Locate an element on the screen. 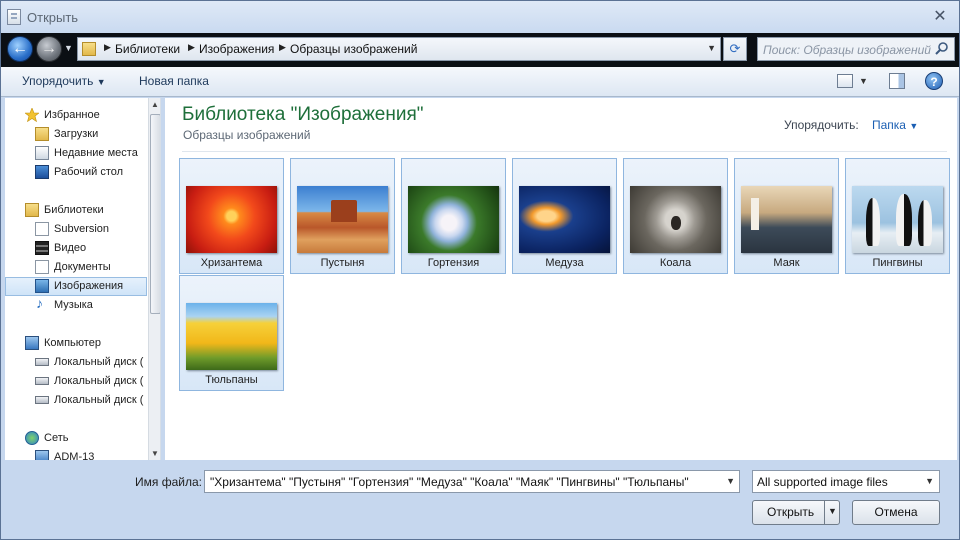 This screenshot has width=960, height=540. file-item-tulips: Тюльпаны is located at coordinates (231, 333).